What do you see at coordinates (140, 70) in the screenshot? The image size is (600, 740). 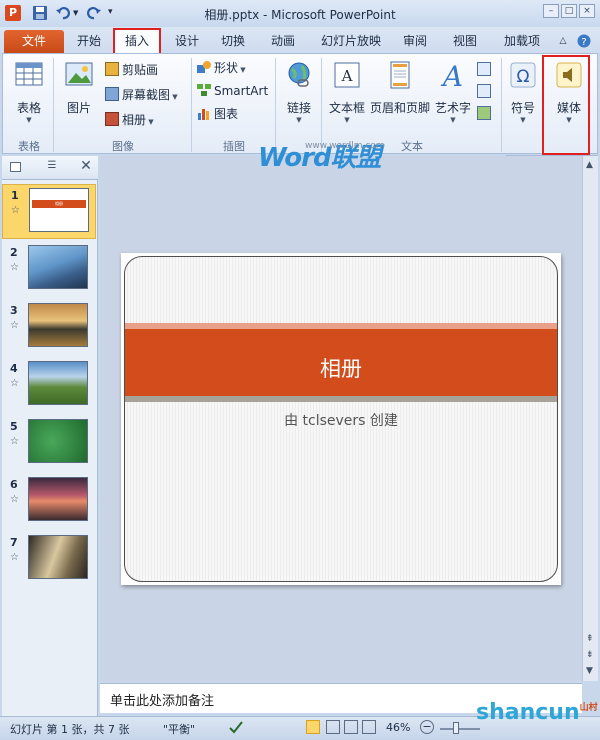 I see `clipart-label: 剪贴画` at bounding box center [140, 70].